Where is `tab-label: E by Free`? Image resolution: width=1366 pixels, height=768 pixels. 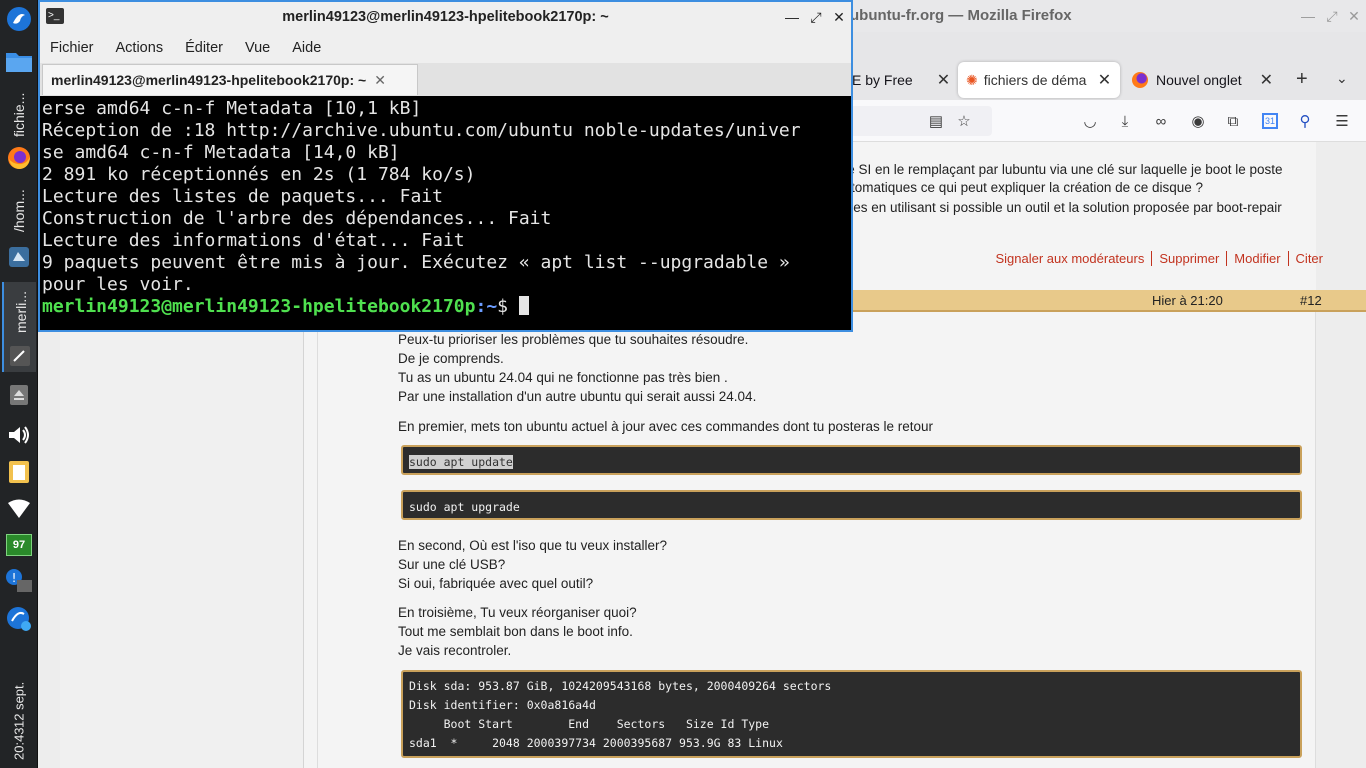 tab-label: E by Free is located at coordinates (882, 80).